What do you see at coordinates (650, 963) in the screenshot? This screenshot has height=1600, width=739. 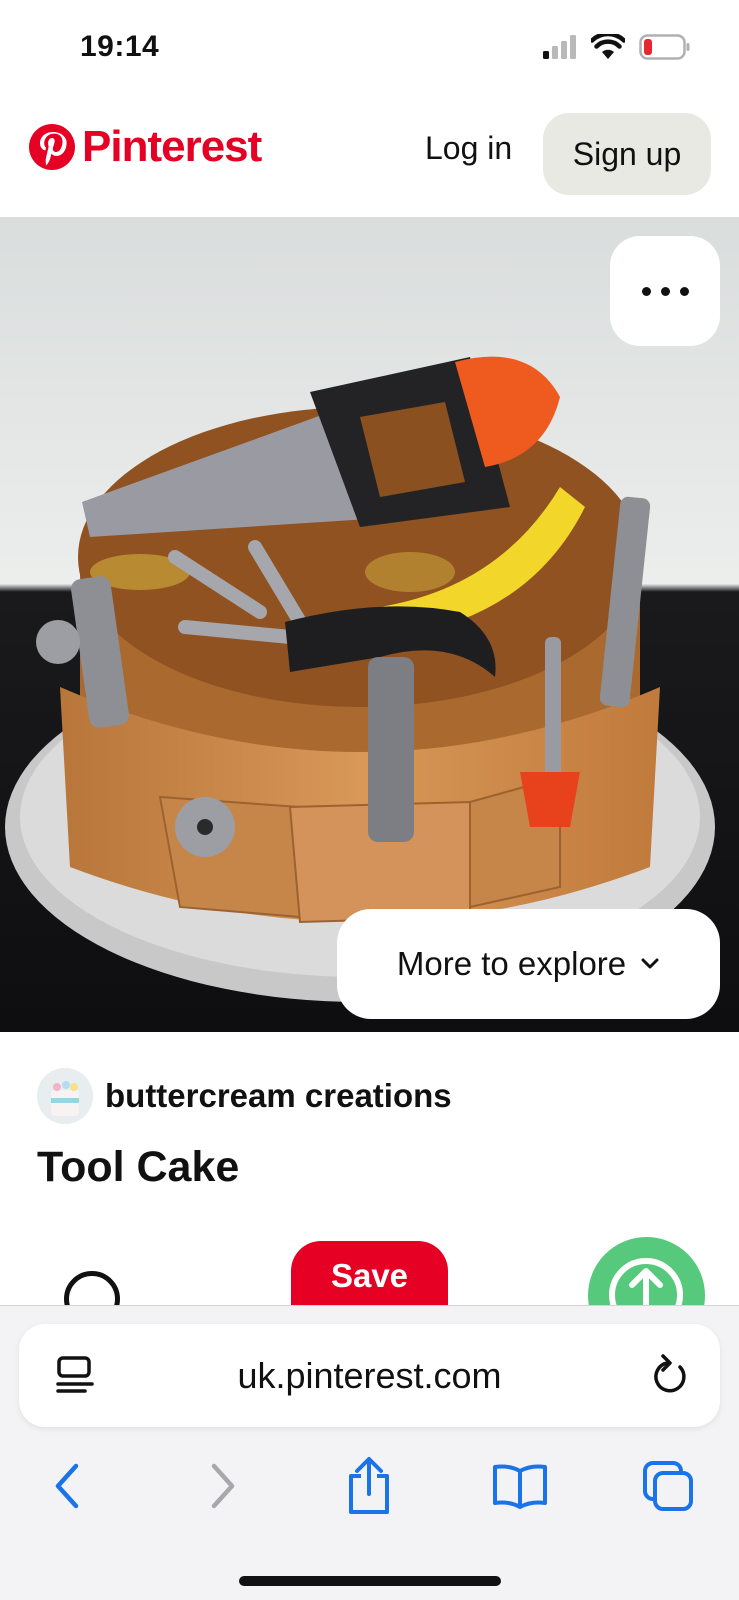 I see `chevron-down-icon` at bounding box center [650, 963].